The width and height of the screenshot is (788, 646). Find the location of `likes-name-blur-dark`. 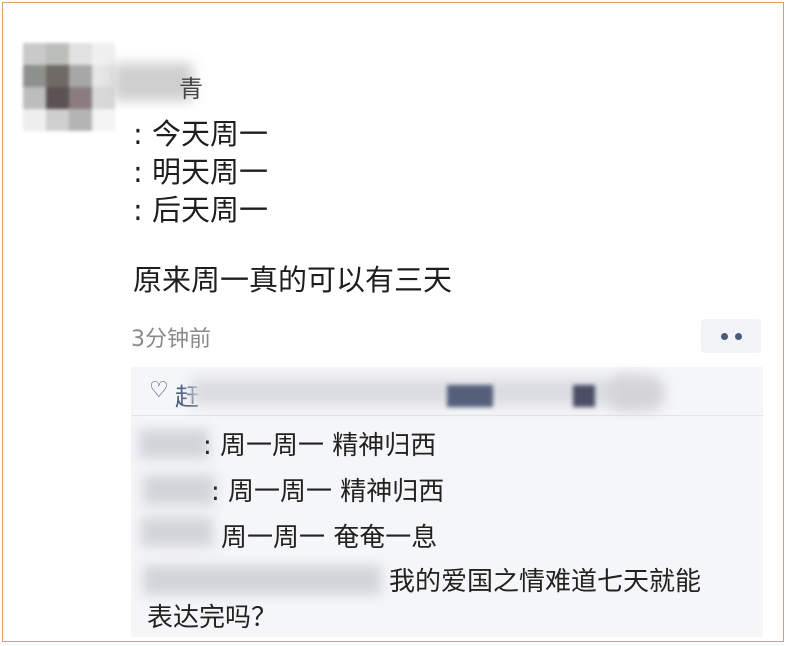

likes-name-blur-dark is located at coordinates (470, 396).